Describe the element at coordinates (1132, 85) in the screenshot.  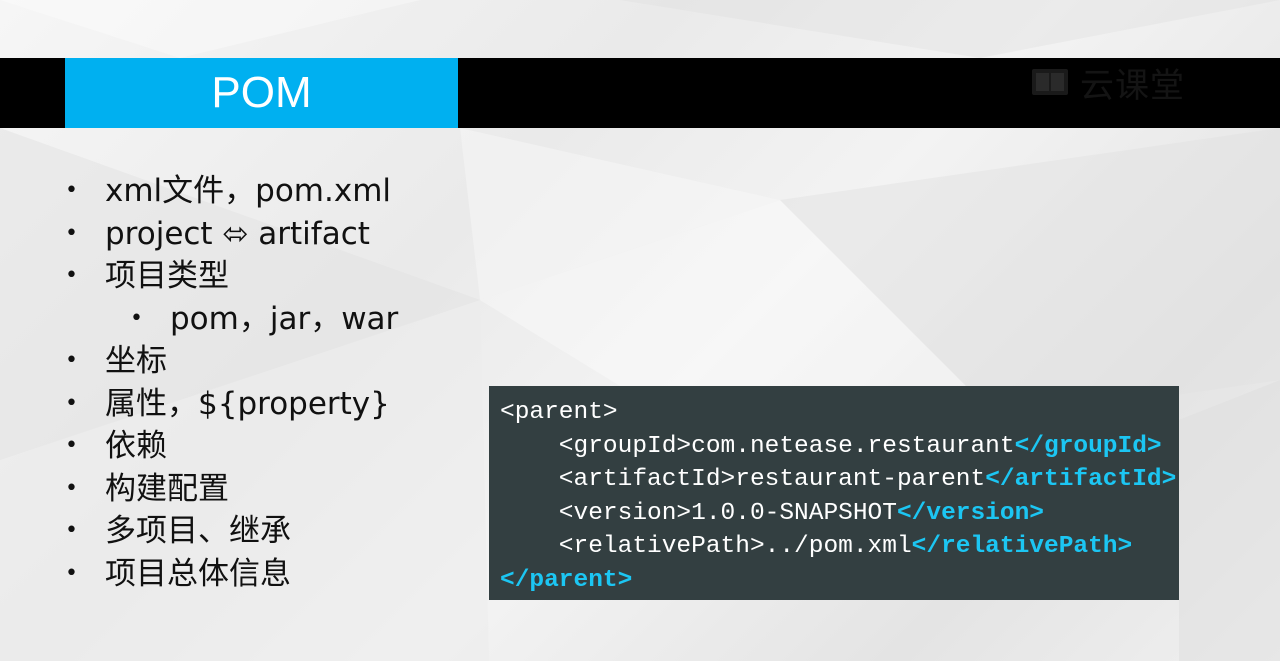
I see `logo-text: 云课堂` at that location.